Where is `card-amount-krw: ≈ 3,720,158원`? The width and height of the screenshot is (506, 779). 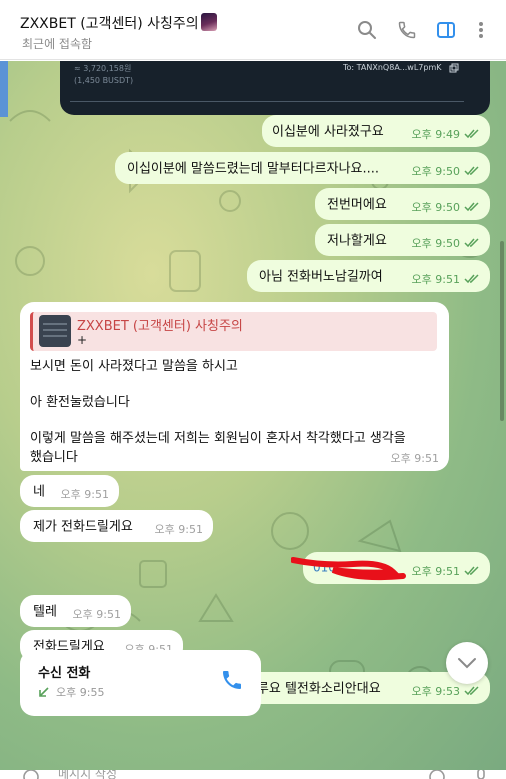 card-amount-krw: ≈ 3,720,158원 is located at coordinates (103, 68).